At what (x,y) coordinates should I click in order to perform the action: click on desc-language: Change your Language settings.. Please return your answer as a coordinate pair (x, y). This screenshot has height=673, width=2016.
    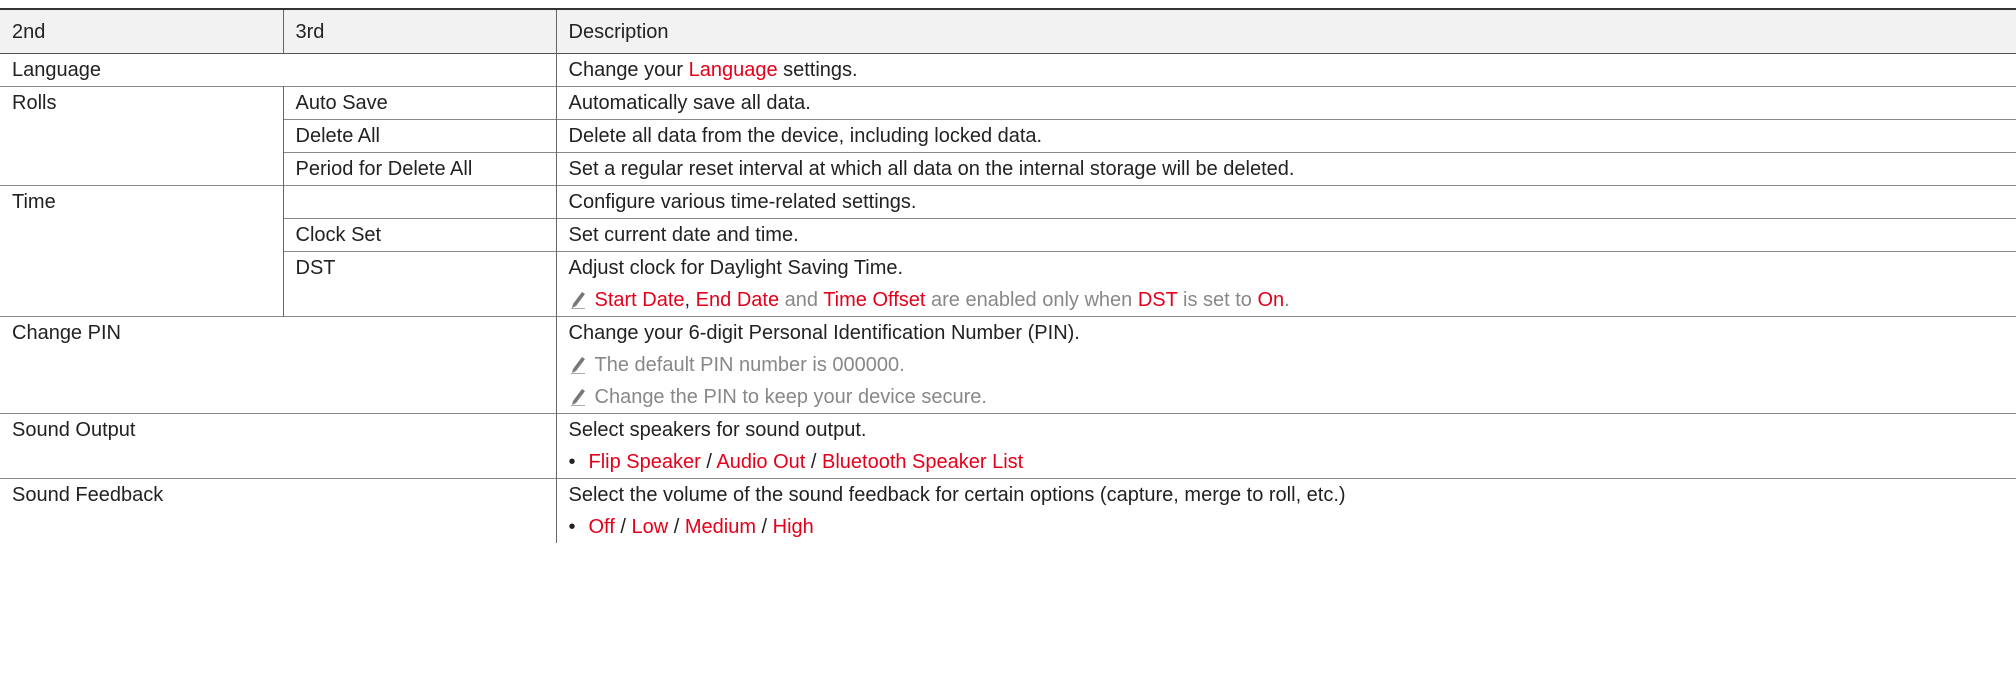
    Looking at the image, I should click on (713, 70).